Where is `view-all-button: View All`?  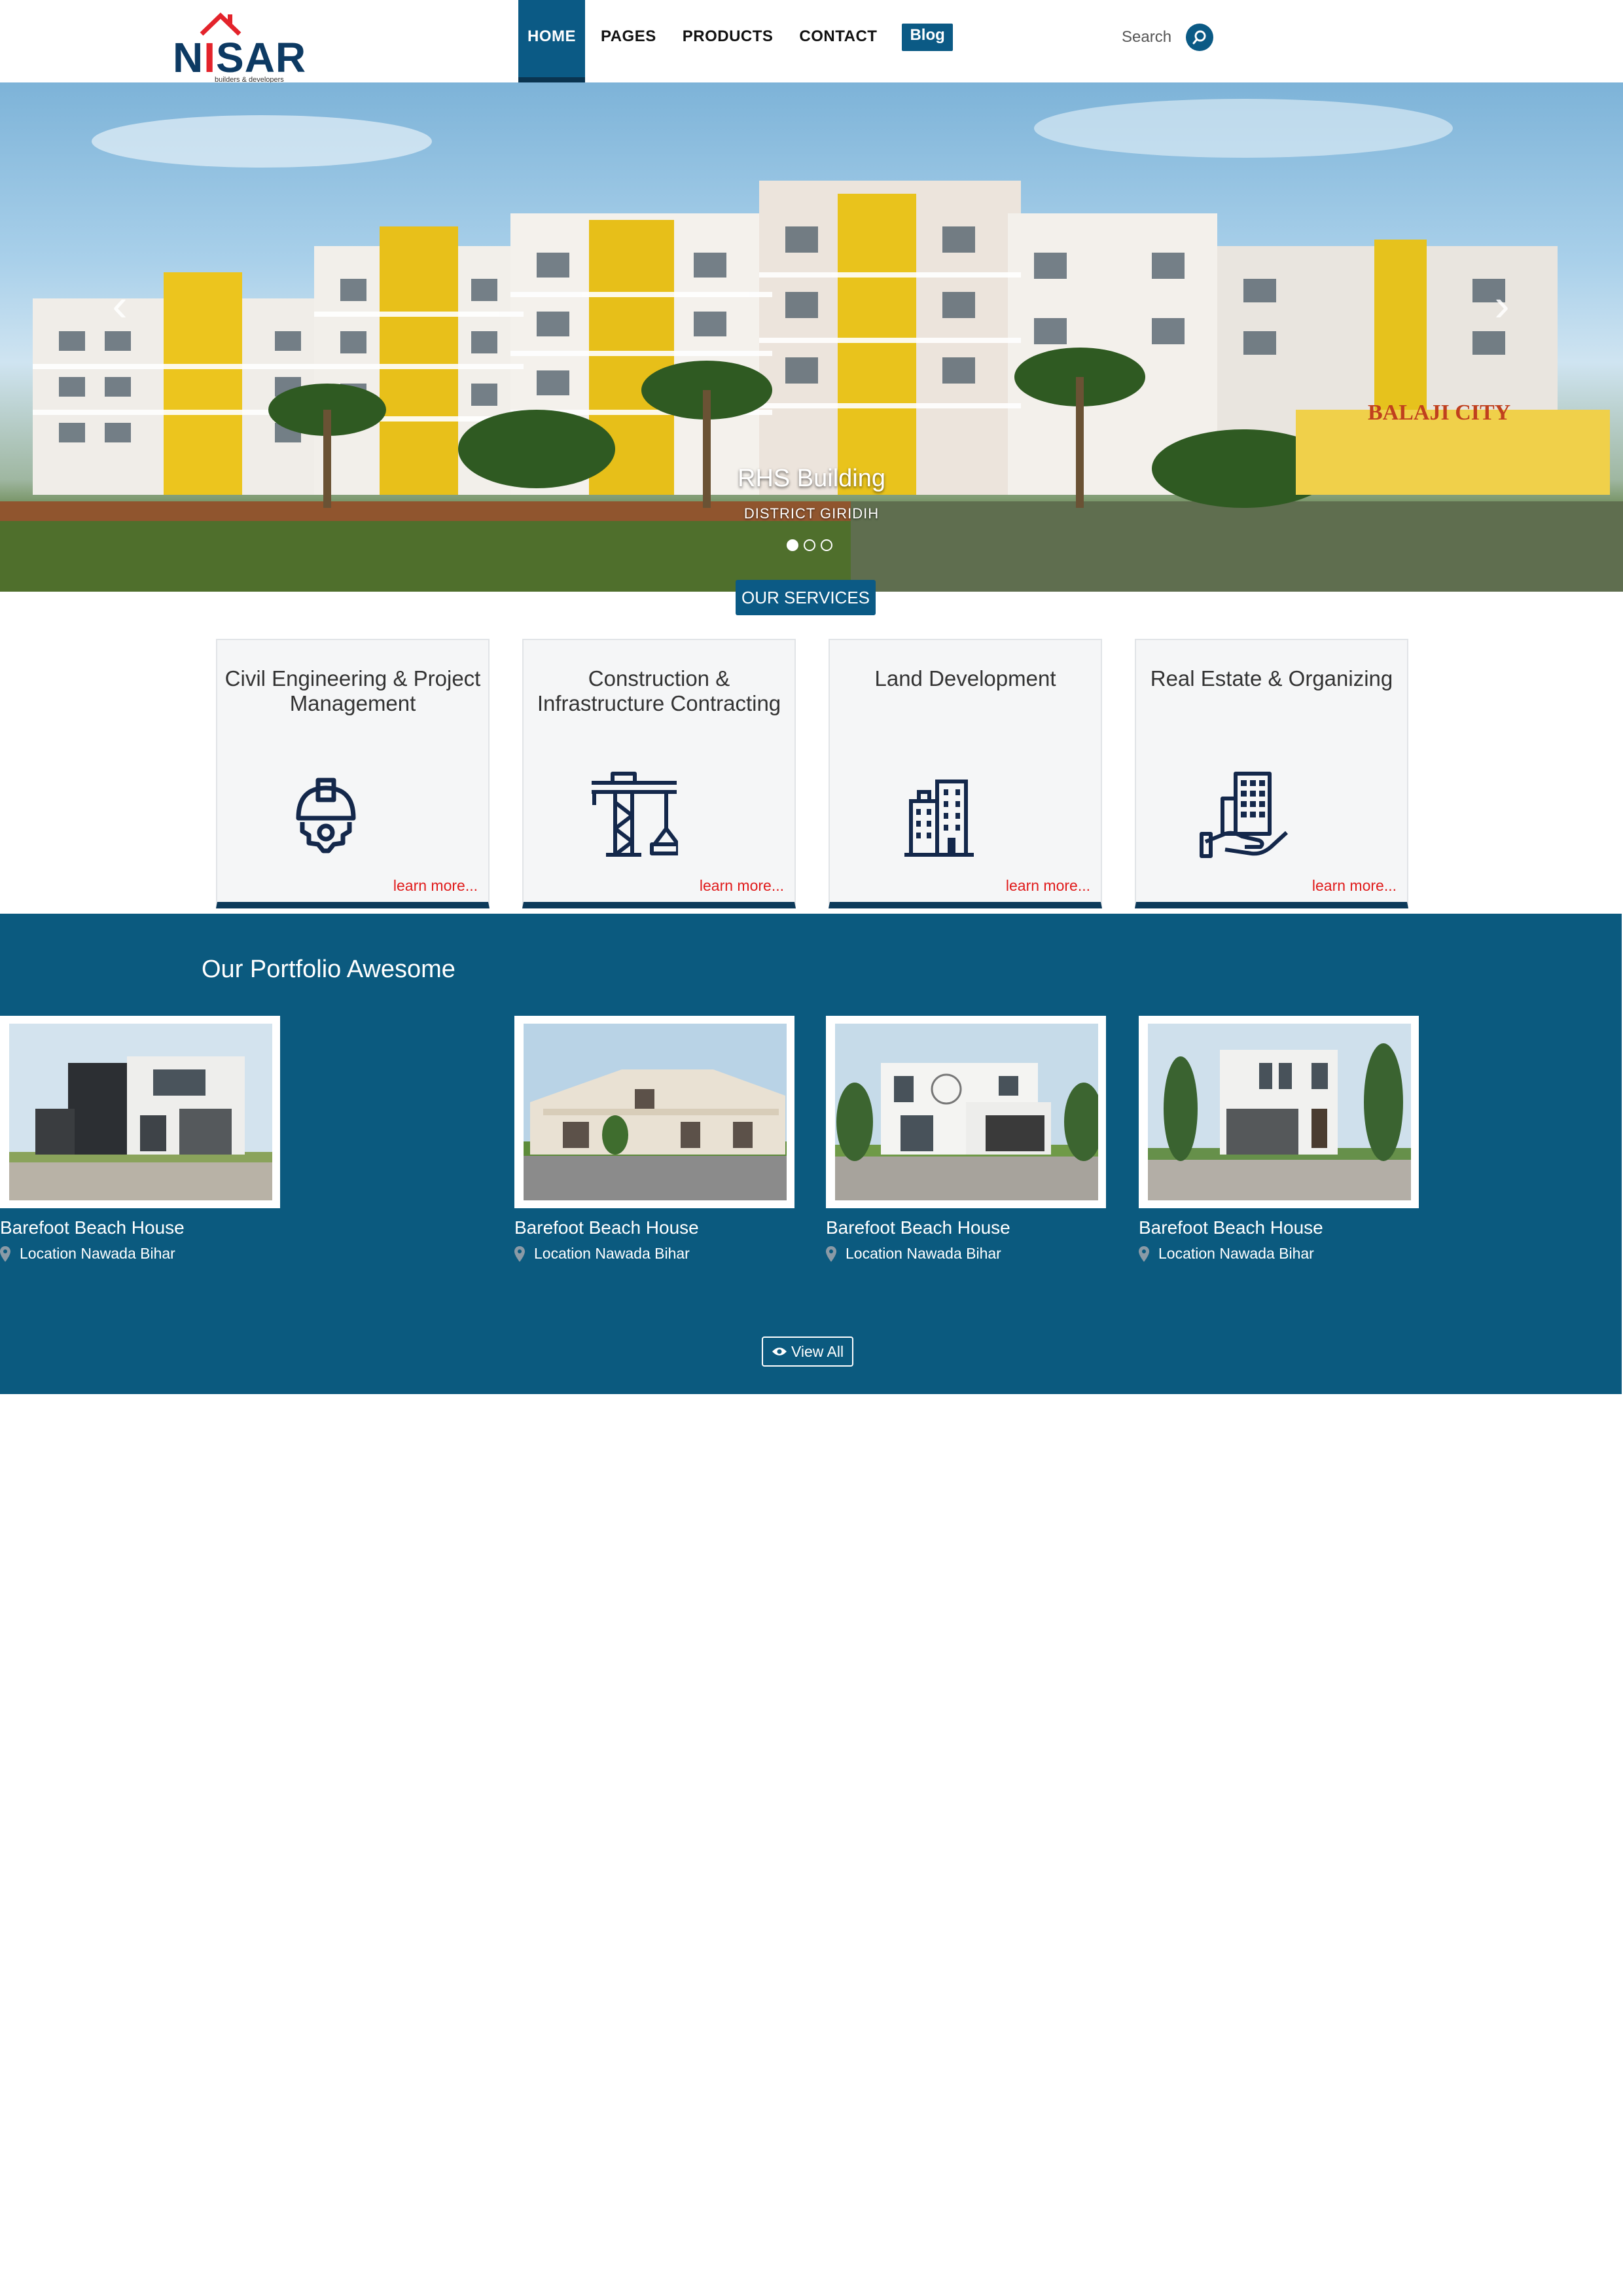
view-all-button: View All is located at coordinates (808, 1351).